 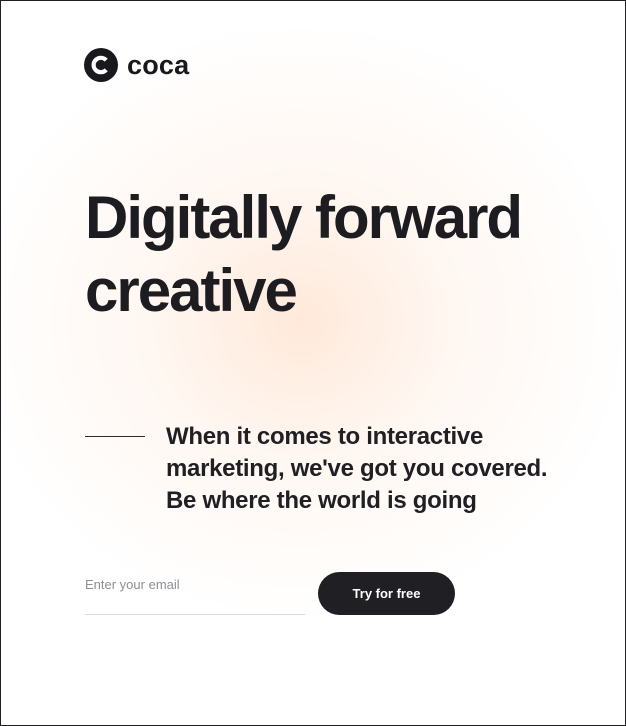 I want to click on hero-headline-line-2: creative, so click(x=191, y=290).